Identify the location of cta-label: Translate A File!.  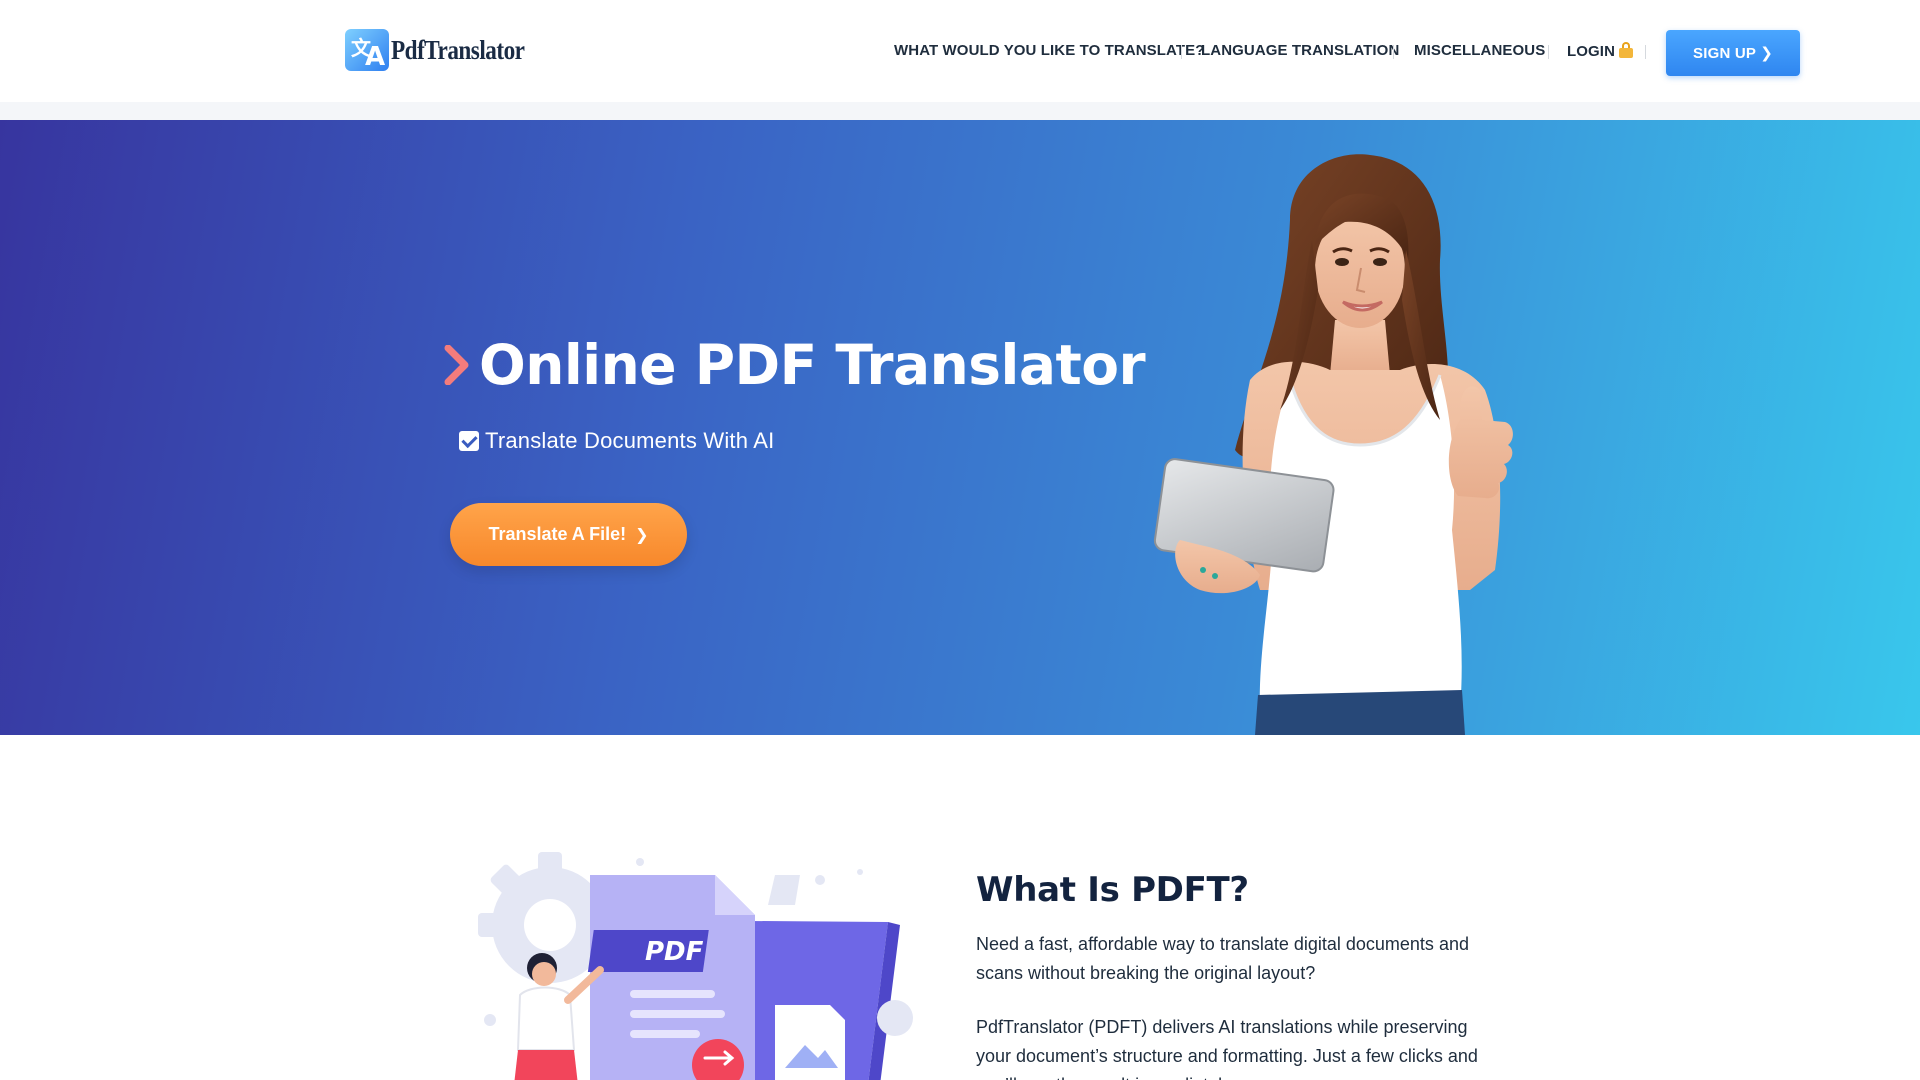
(557, 534).